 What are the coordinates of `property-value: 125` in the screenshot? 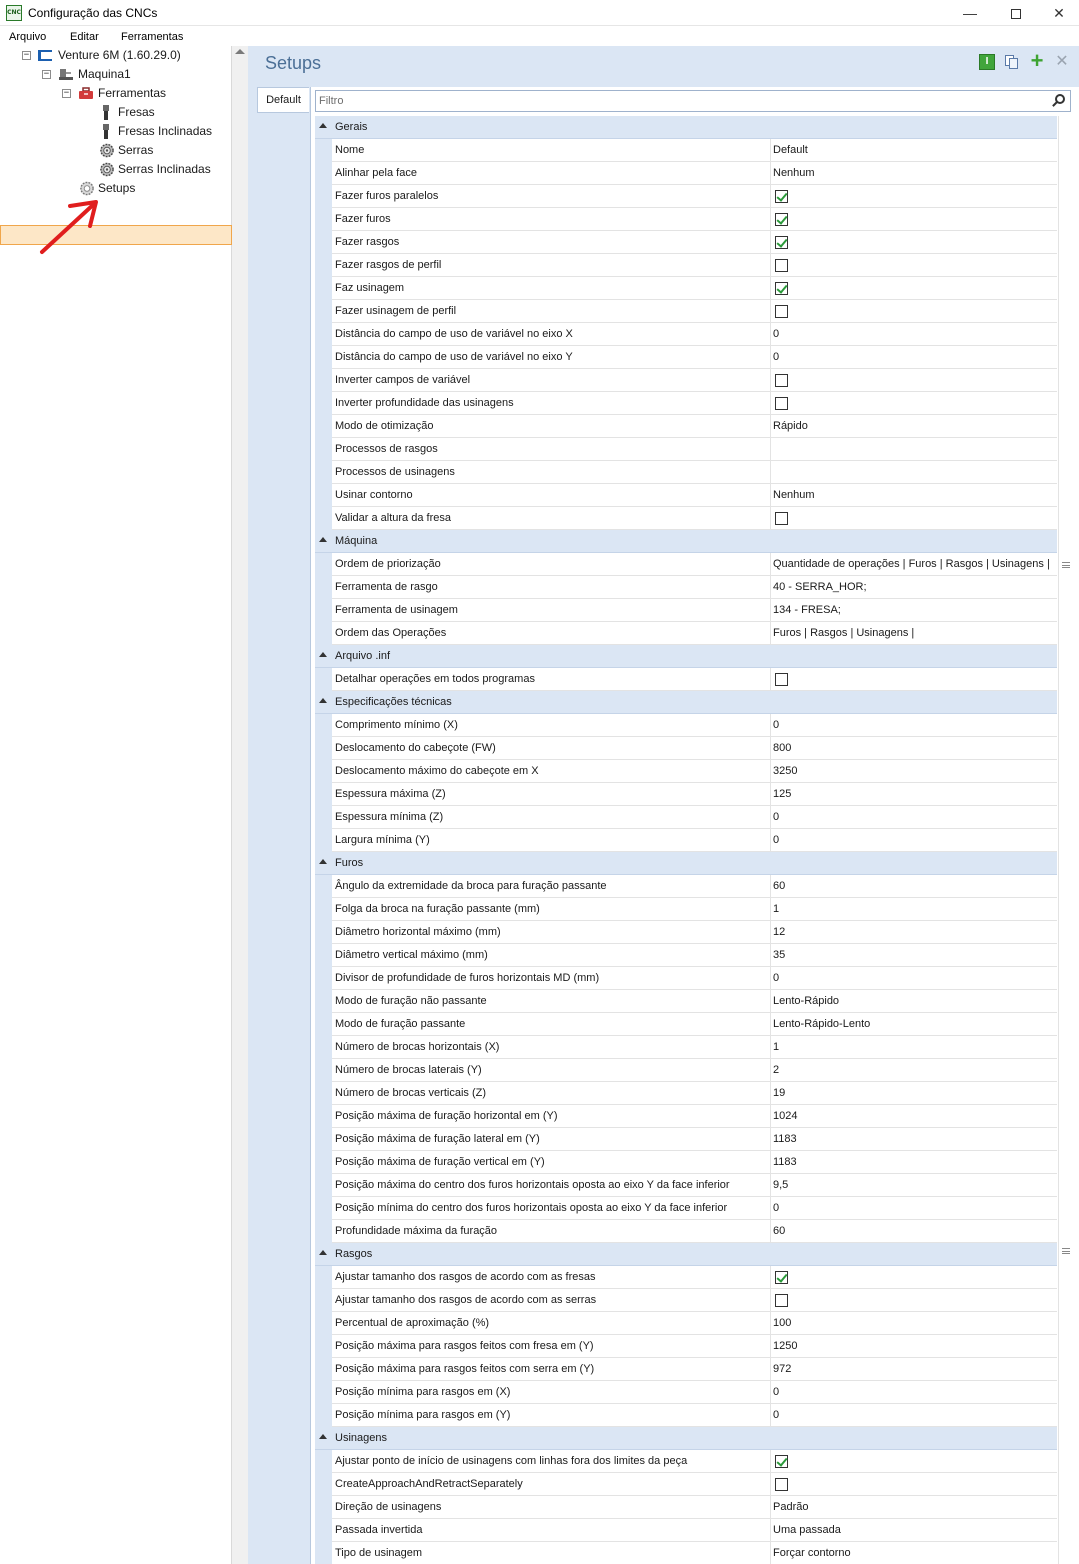 It's located at (915, 794).